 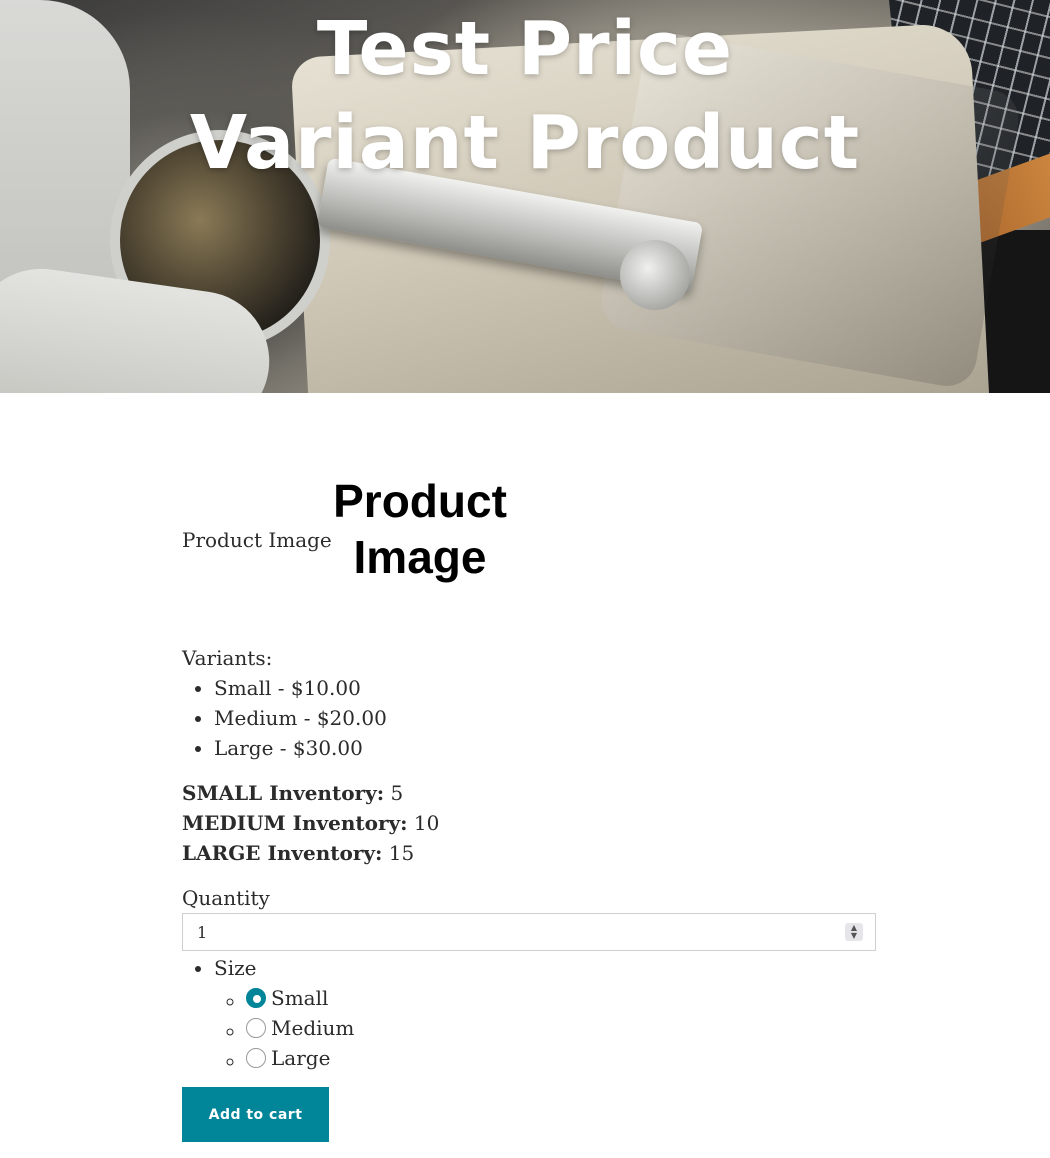 What do you see at coordinates (854, 936) in the screenshot?
I see `stepper-down-icon: ▼` at bounding box center [854, 936].